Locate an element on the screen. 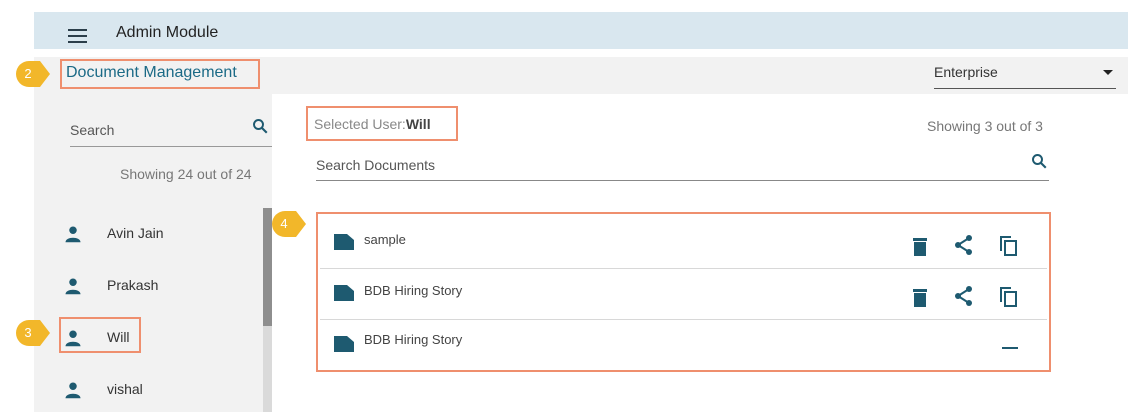 This screenshot has width=1128, height=412. document-name: sample is located at coordinates (385, 239).